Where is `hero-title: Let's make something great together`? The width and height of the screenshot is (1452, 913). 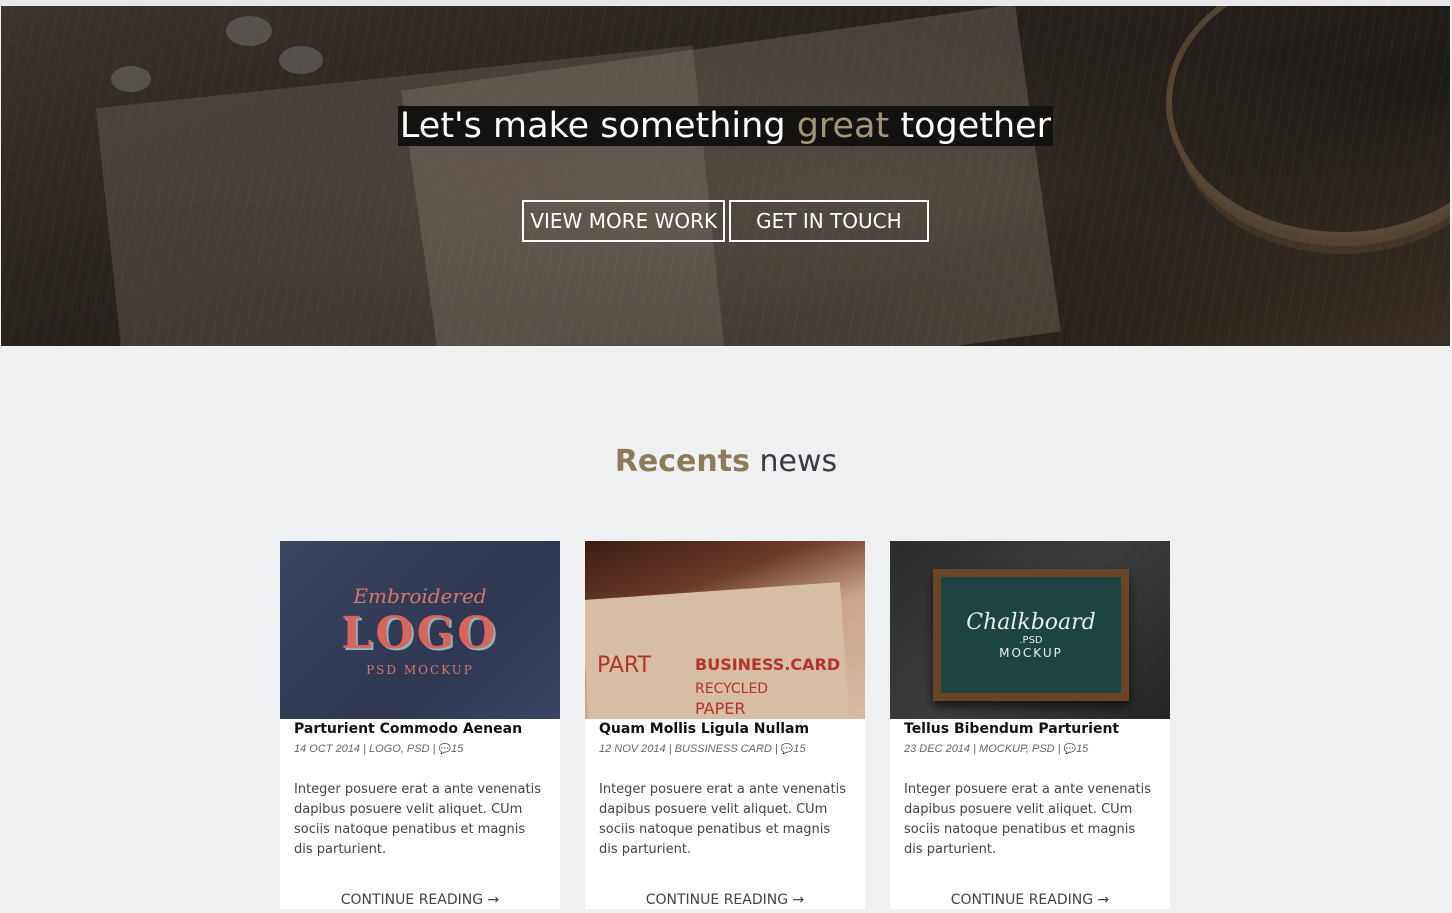
hero-title: Let's make something great together is located at coordinates (725, 126).